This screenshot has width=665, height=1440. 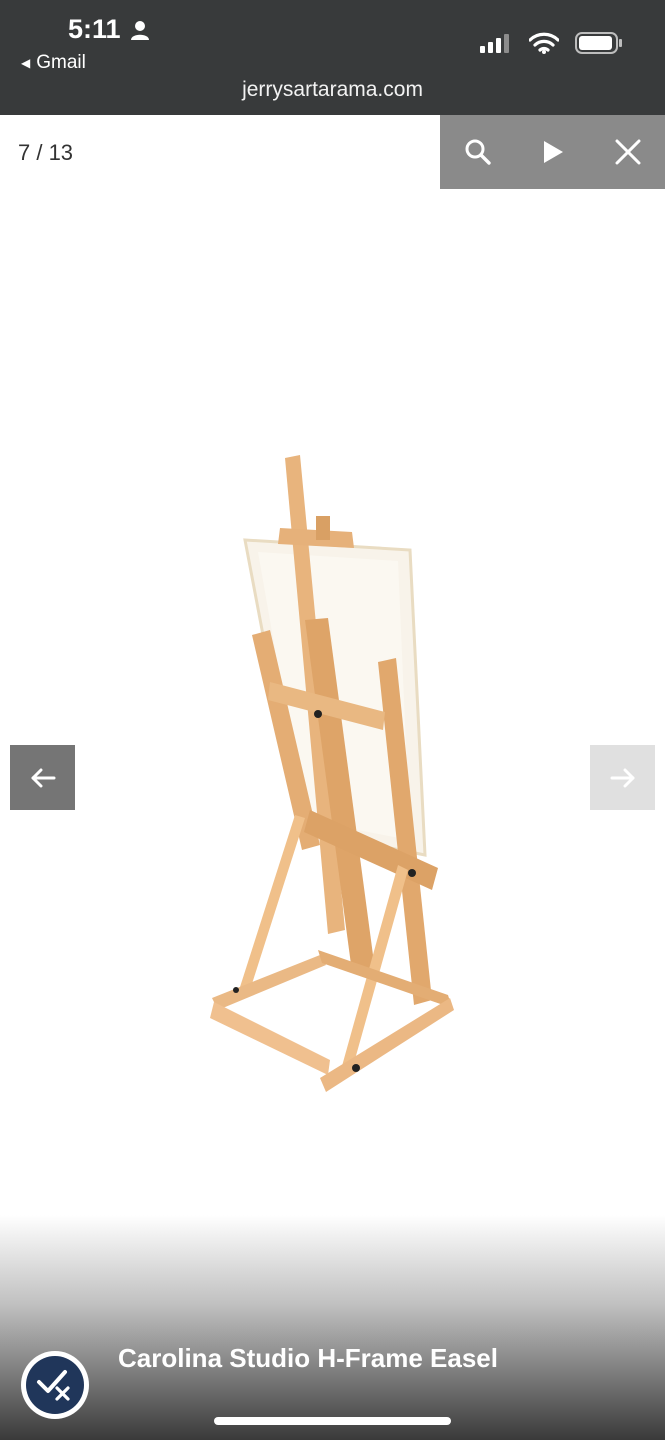 What do you see at coordinates (94, 29) in the screenshot?
I see `clock-time: 5:11` at bounding box center [94, 29].